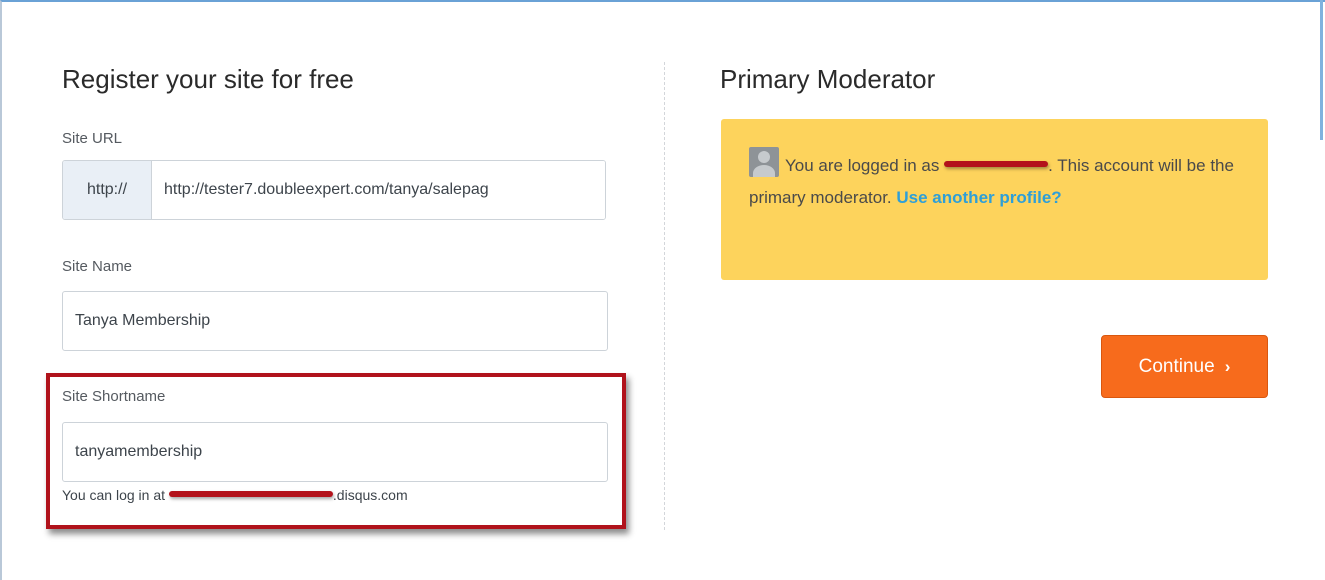 Image resolution: width=1325 pixels, height=580 pixels. What do you see at coordinates (92, 138) in the screenshot?
I see `site-url-label: Site URL` at bounding box center [92, 138].